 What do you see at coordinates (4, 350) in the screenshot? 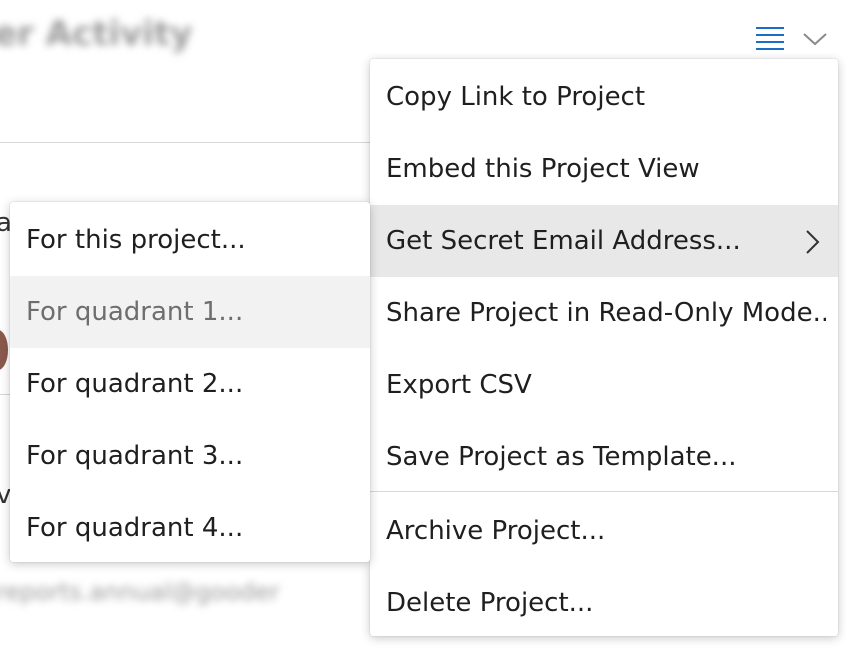
I see `avatar` at bounding box center [4, 350].